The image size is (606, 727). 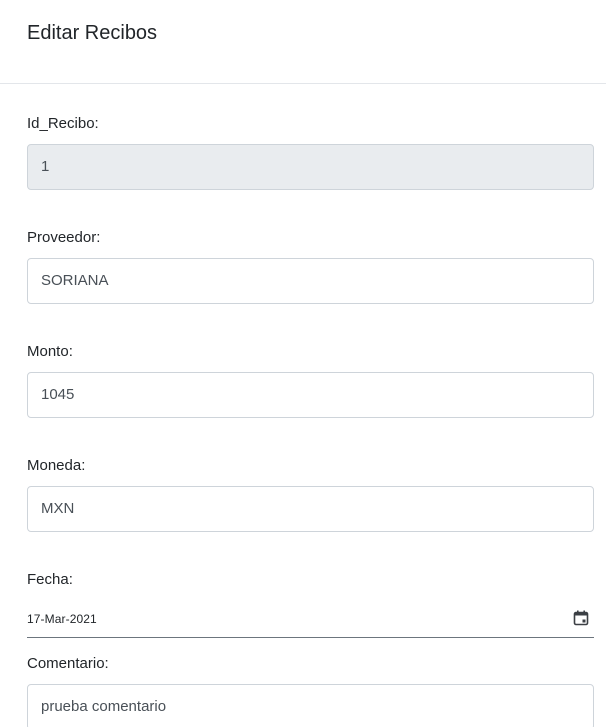 I want to click on moneda-group: Moneda: MXN, so click(x=310, y=494).